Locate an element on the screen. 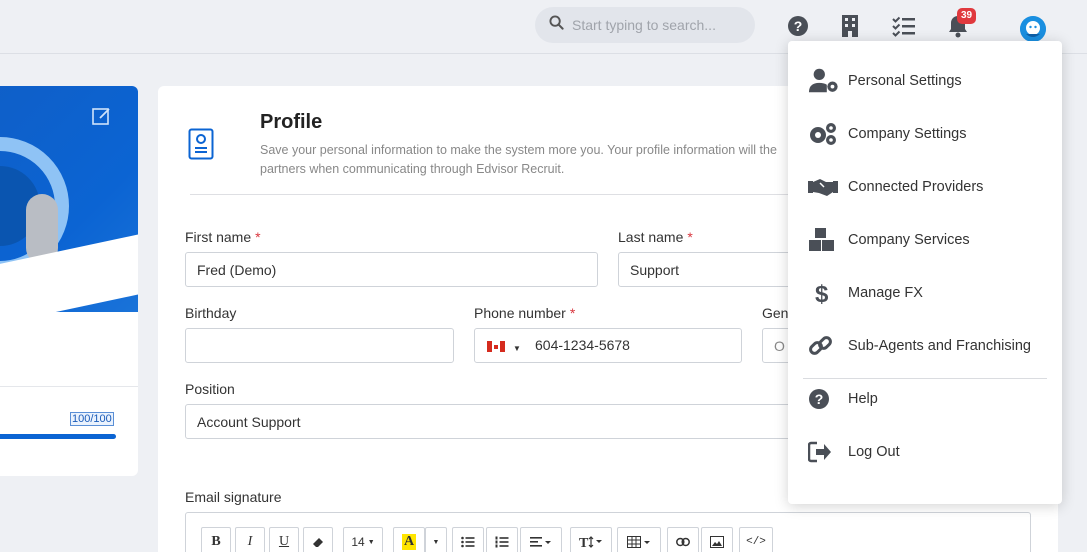 The height and width of the screenshot is (552, 1087). italic-button: I is located at coordinates (250, 539).